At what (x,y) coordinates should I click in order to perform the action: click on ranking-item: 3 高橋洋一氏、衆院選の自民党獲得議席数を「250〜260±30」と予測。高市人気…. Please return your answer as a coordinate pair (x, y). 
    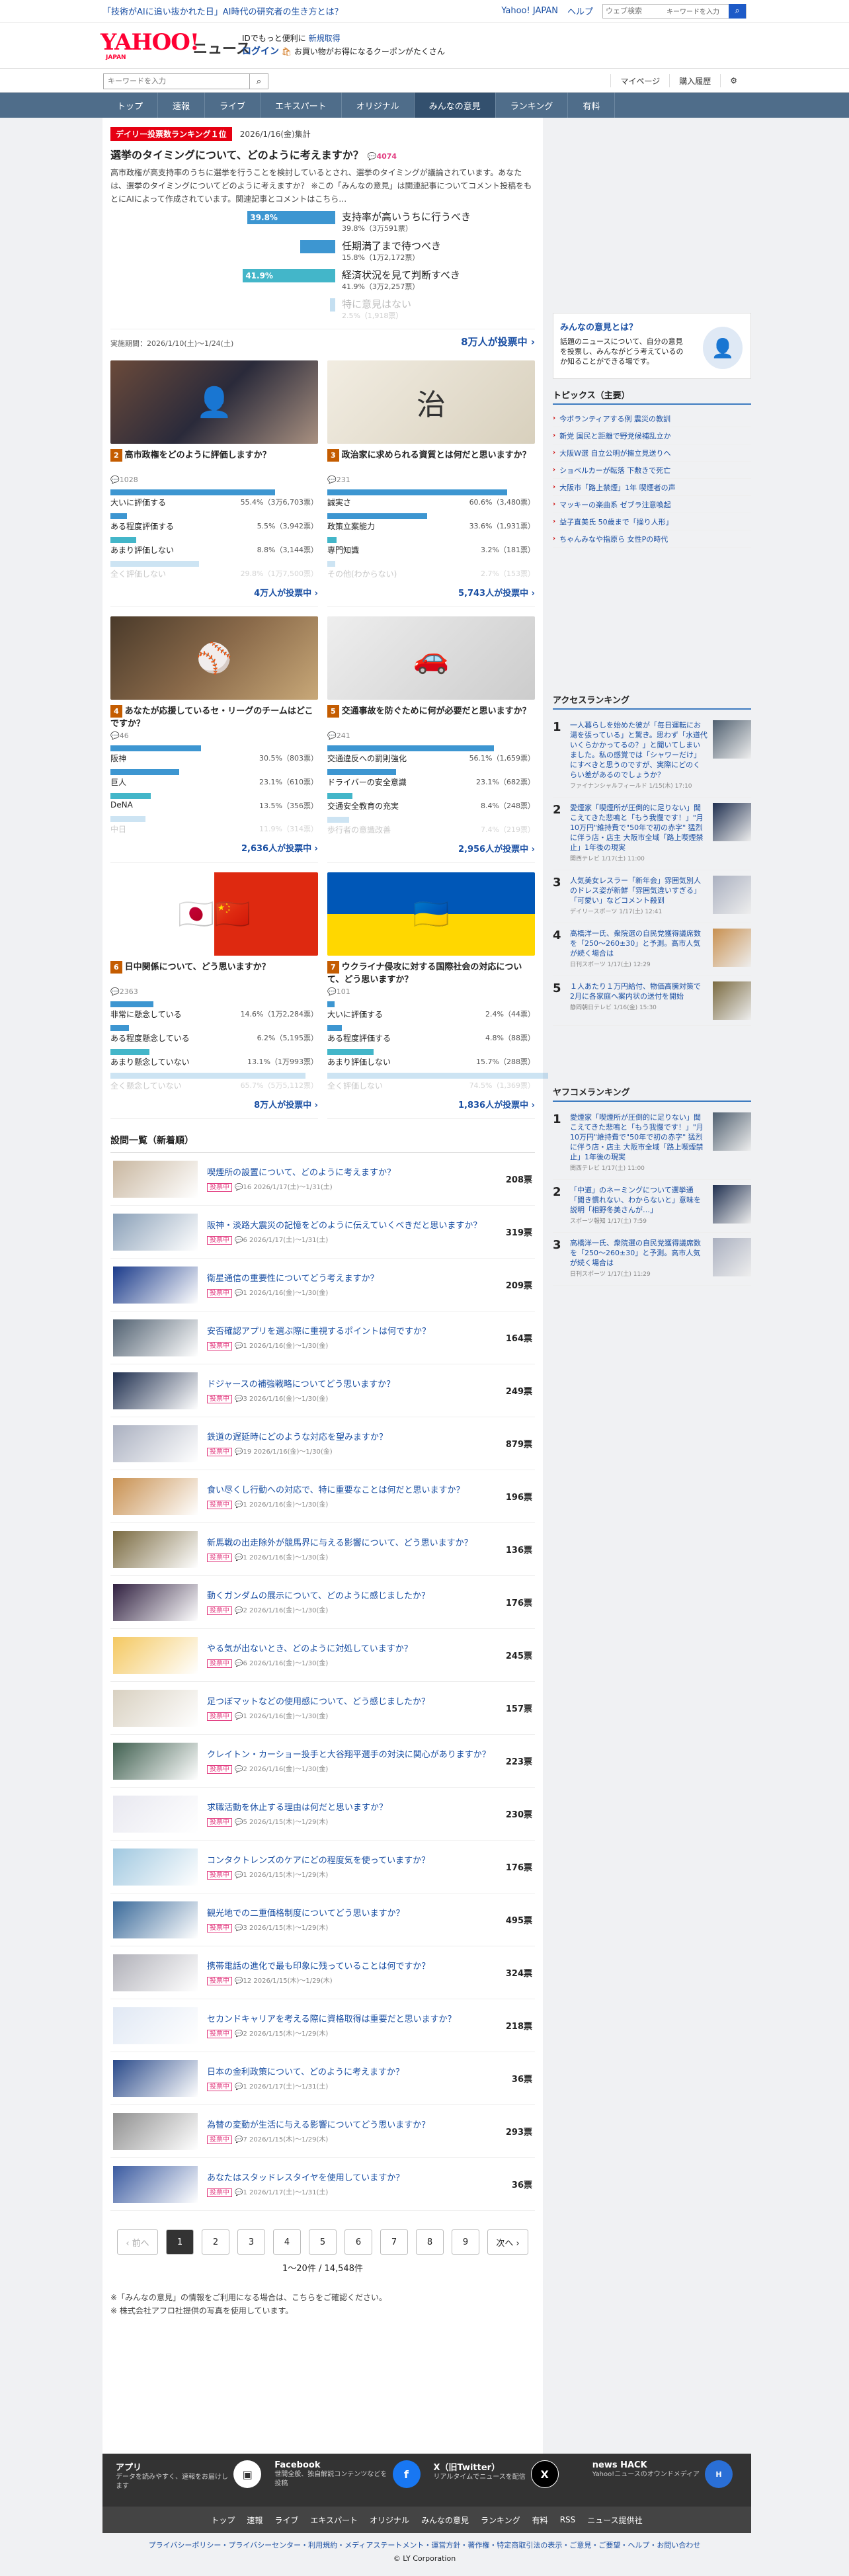
    Looking at the image, I should click on (652, 1259).